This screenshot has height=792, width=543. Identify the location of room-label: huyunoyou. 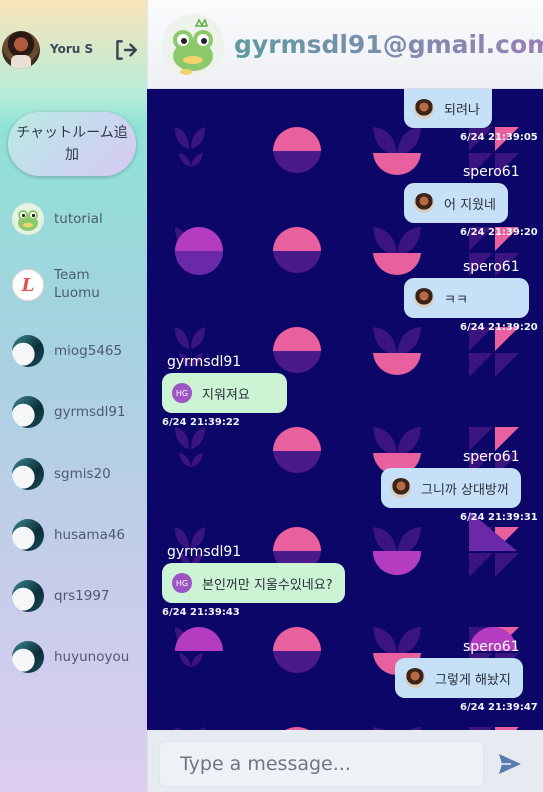
(92, 657).